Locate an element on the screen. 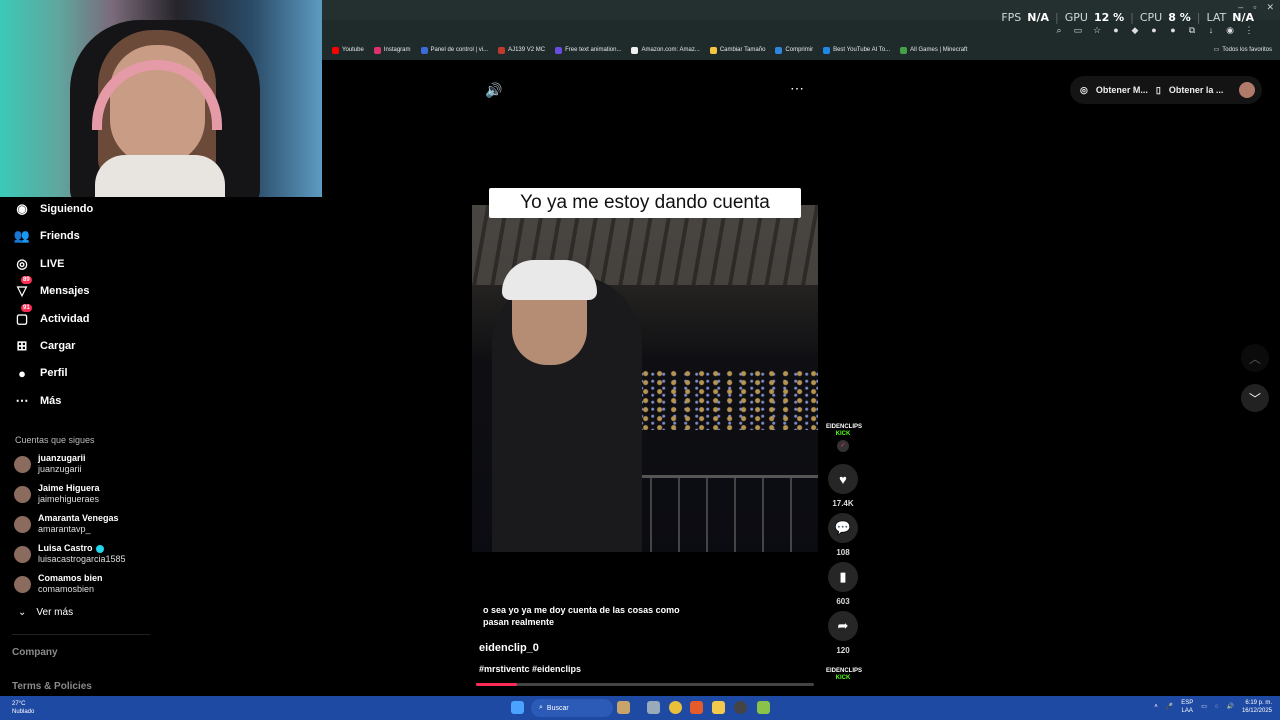 Image resolution: width=1280 pixels, height=720 pixels. folder-icon: ▭ is located at coordinates (1216, 50).